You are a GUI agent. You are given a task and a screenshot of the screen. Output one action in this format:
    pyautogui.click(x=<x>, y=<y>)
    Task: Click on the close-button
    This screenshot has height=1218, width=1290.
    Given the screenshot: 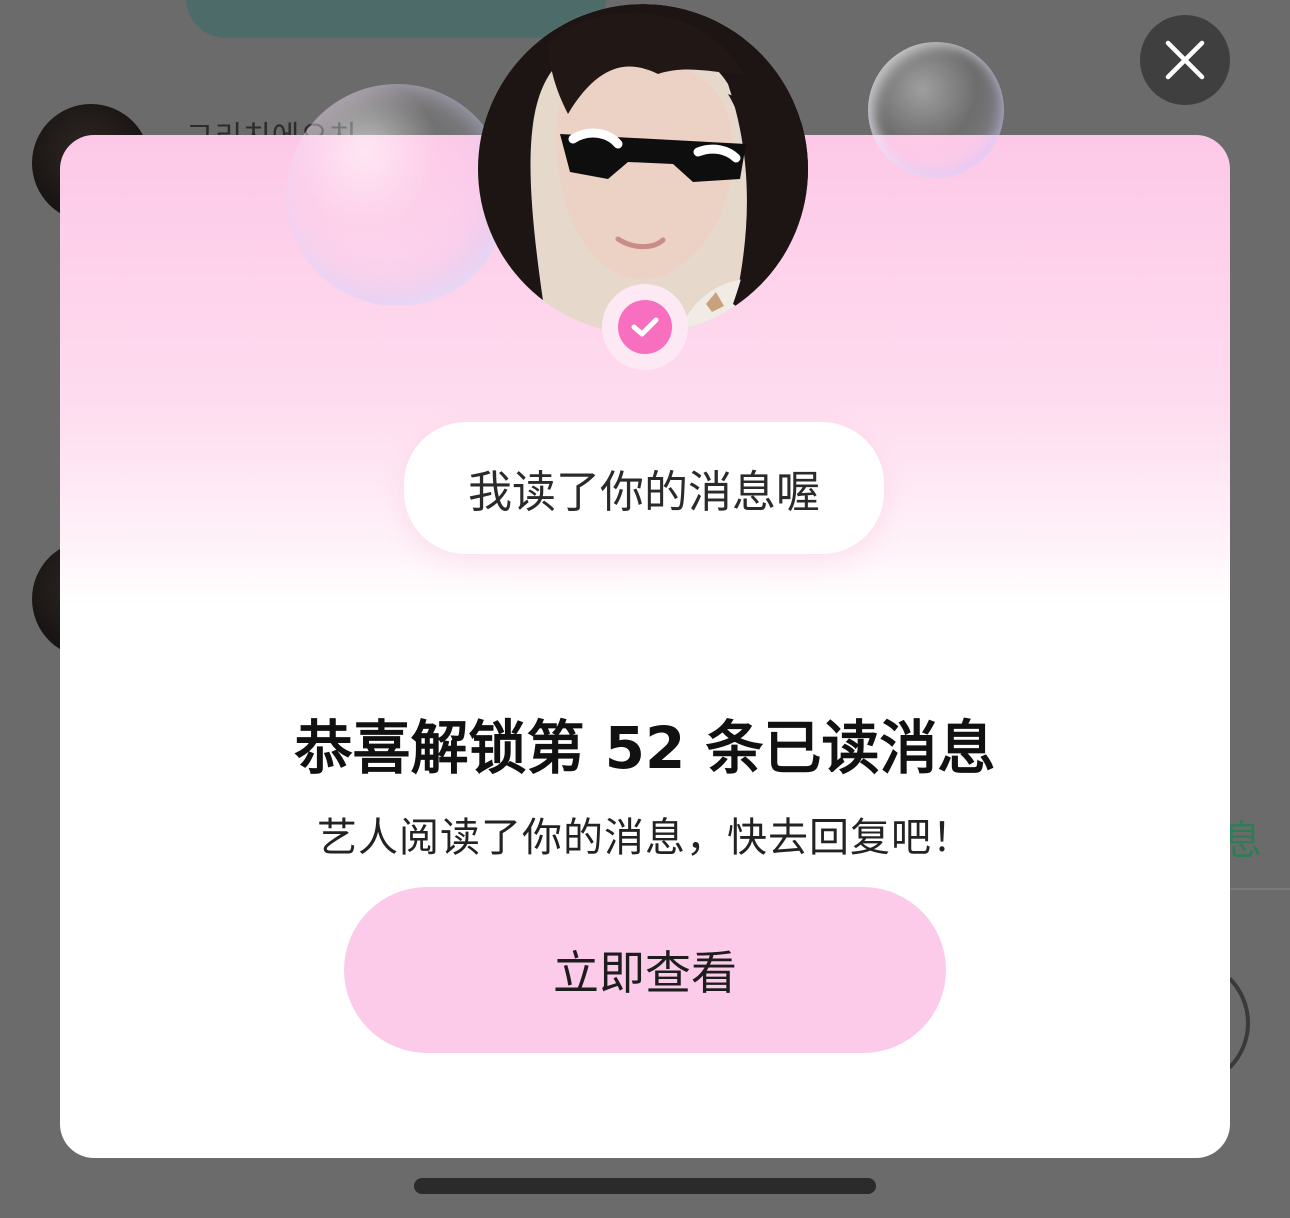 What is the action you would take?
    pyautogui.click(x=1185, y=60)
    